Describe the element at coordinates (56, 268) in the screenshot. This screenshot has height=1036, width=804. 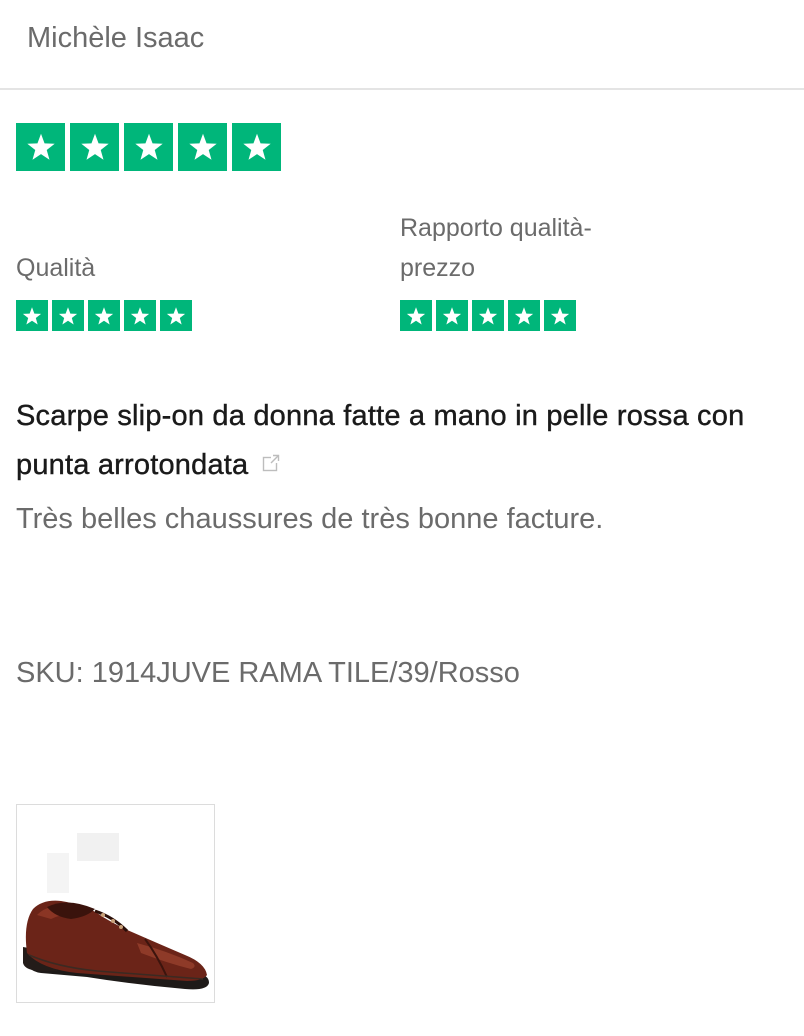
I see `quality-label: Qualità` at that location.